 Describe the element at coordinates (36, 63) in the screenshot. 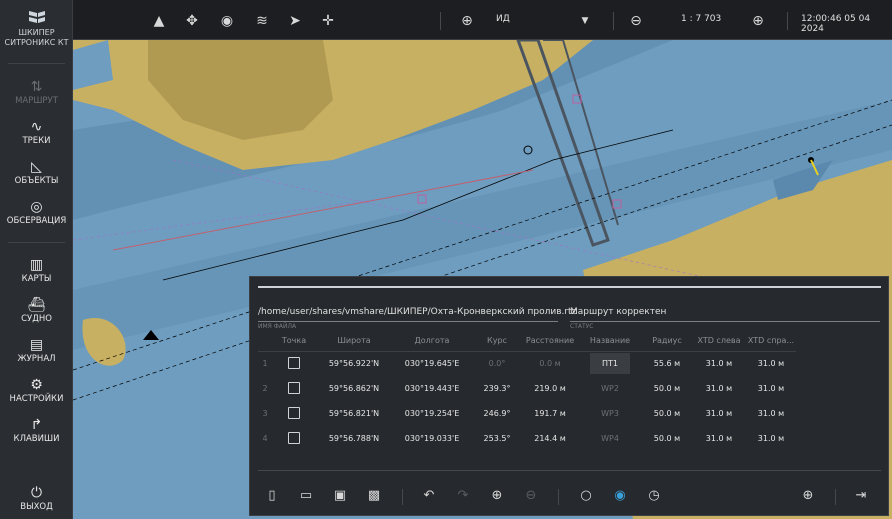

I see `sidebar-divider` at that location.